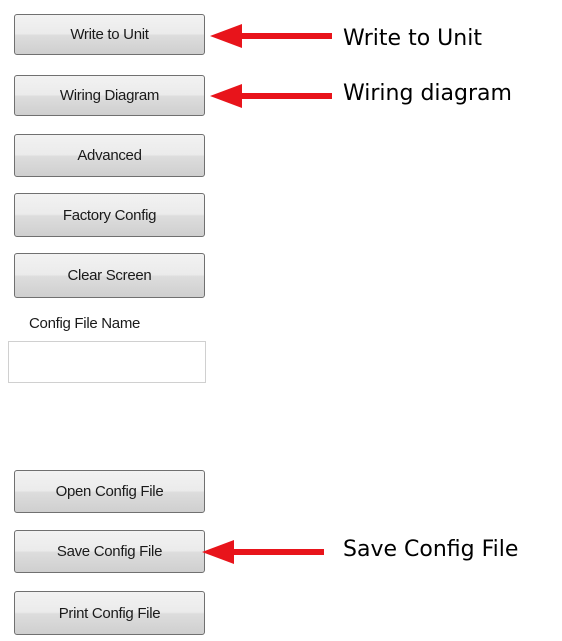 The height and width of the screenshot is (641, 562). What do you see at coordinates (427, 93) in the screenshot?
I see `wiring-diagram-annotation: Wiring diagram` at bounding box center [427, 93].